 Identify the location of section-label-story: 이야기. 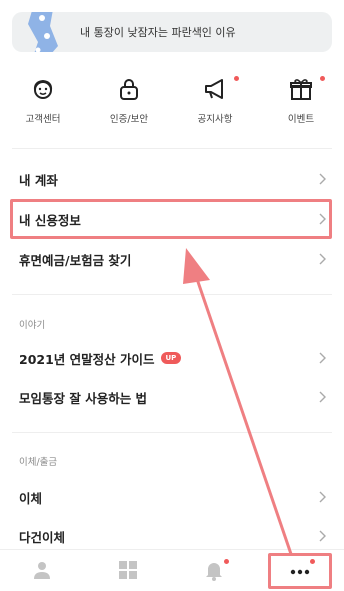
(32, 325).